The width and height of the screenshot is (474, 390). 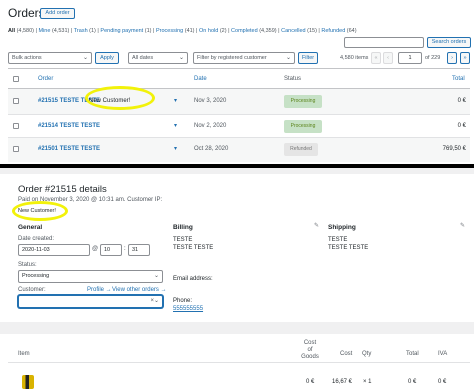 I want to click on table-top-border, so click(x=239, y=68).